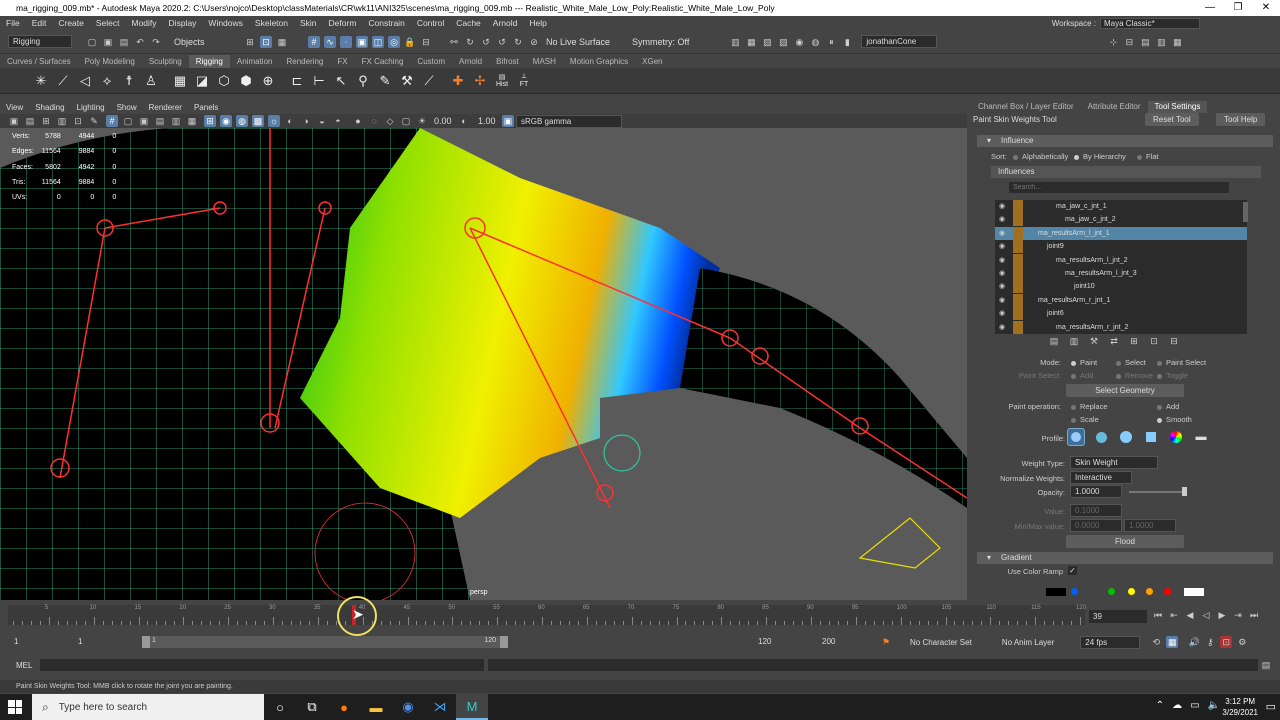 This screenshot has height=720, width=1280. Describe the element at coordinates (1121, 233) in the screenshot. I see `influence-row: ◉ ma_resultsArm_l_jnt_1` at that location.